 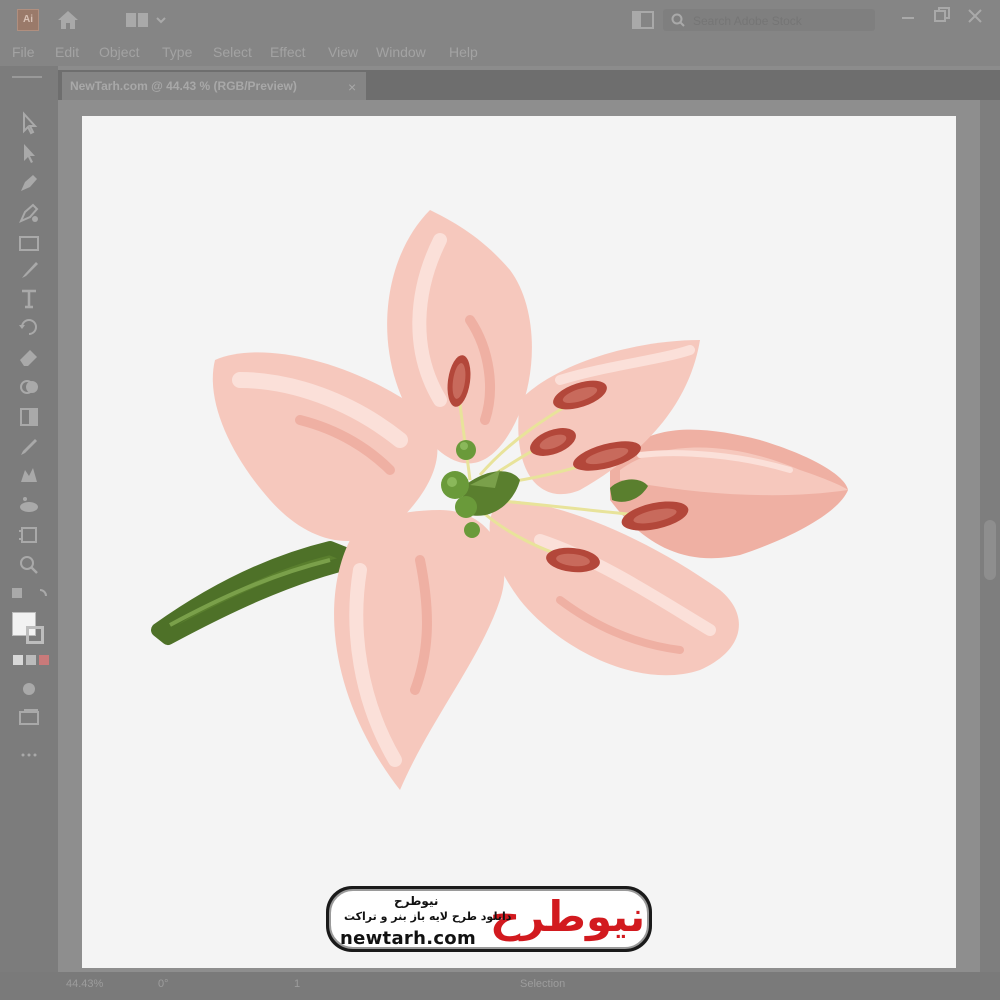 What do you see at coordinates (84, 984) in the screenshot?
I see `status-zoom: 44.43%` at bounding box center [84, 984].